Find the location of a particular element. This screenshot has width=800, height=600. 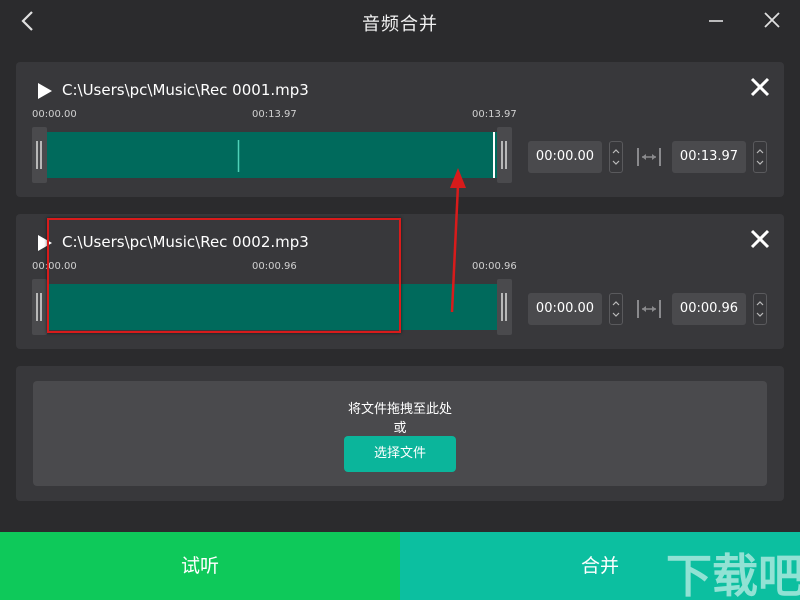

end-time-field: 00:00.96 is located at coordinates (709, 309).